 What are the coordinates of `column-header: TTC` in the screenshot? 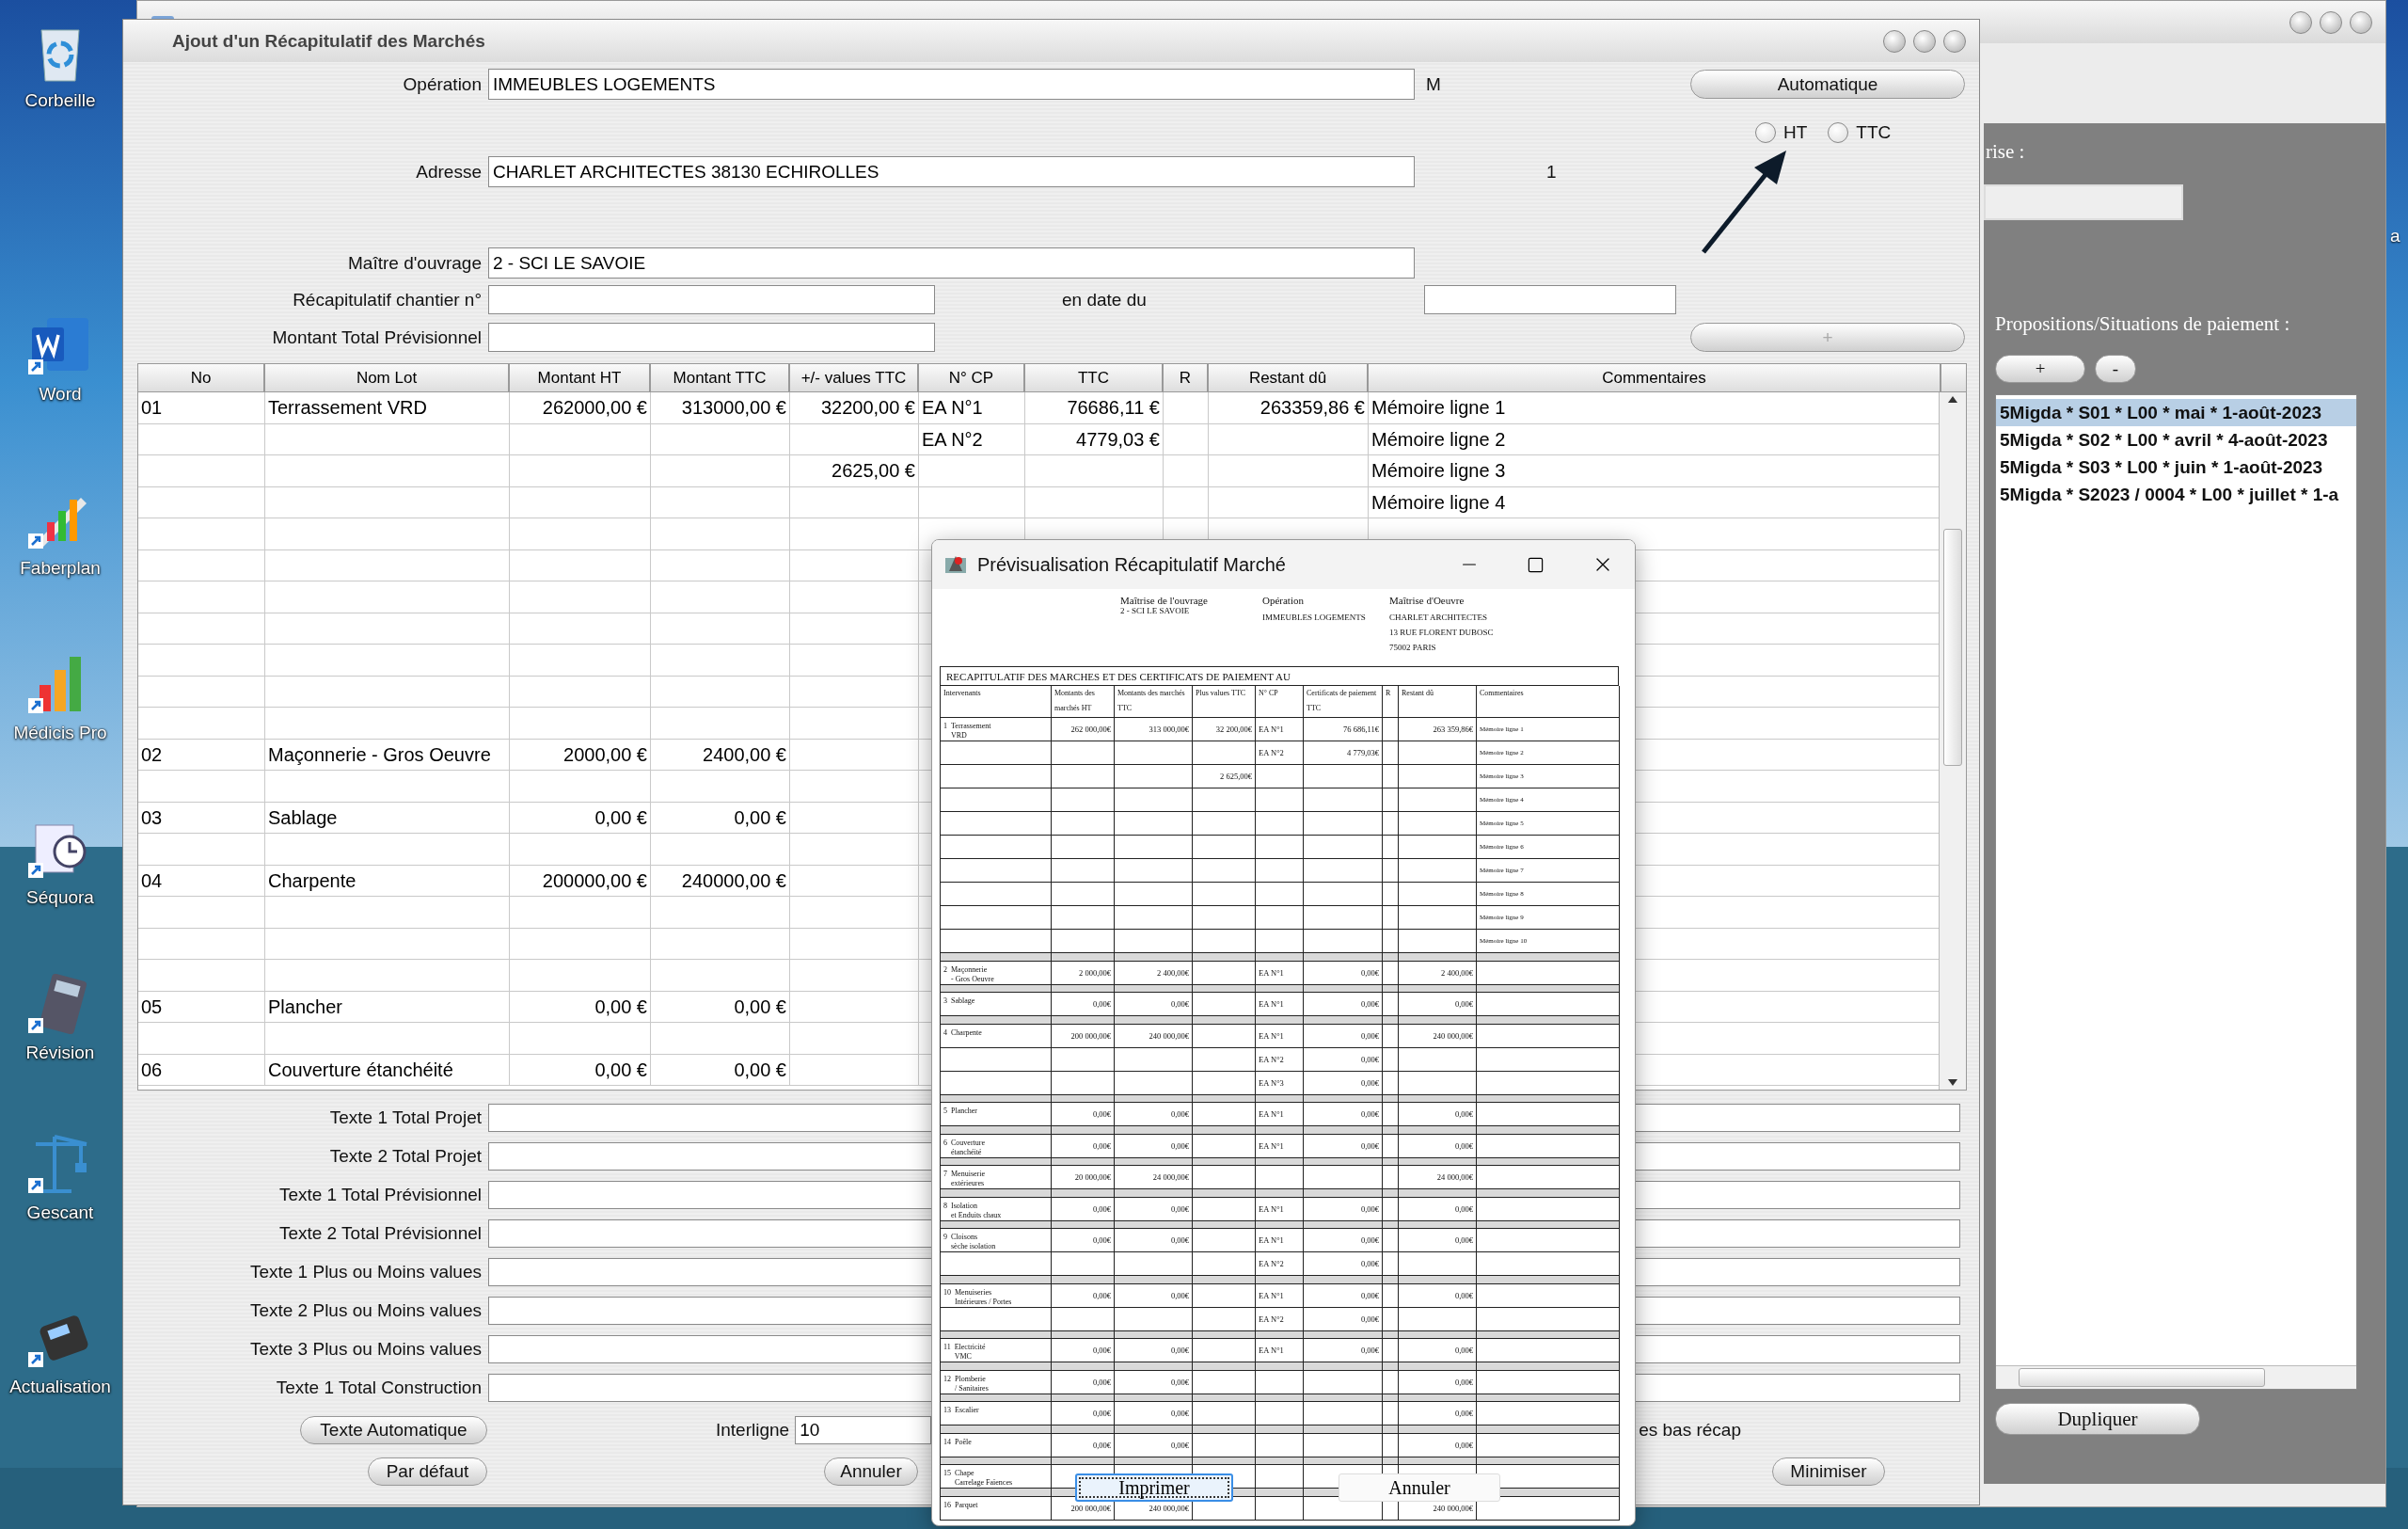 It's located at (1095, 378).